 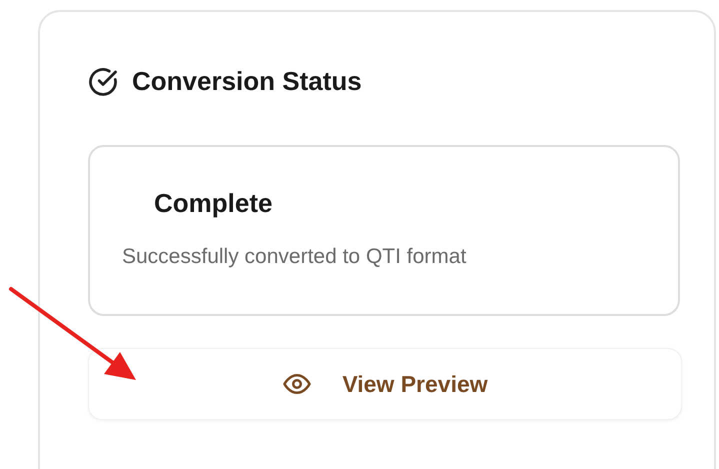 I want to click on card-title: Conversion Status, so click(x=247, y=81).